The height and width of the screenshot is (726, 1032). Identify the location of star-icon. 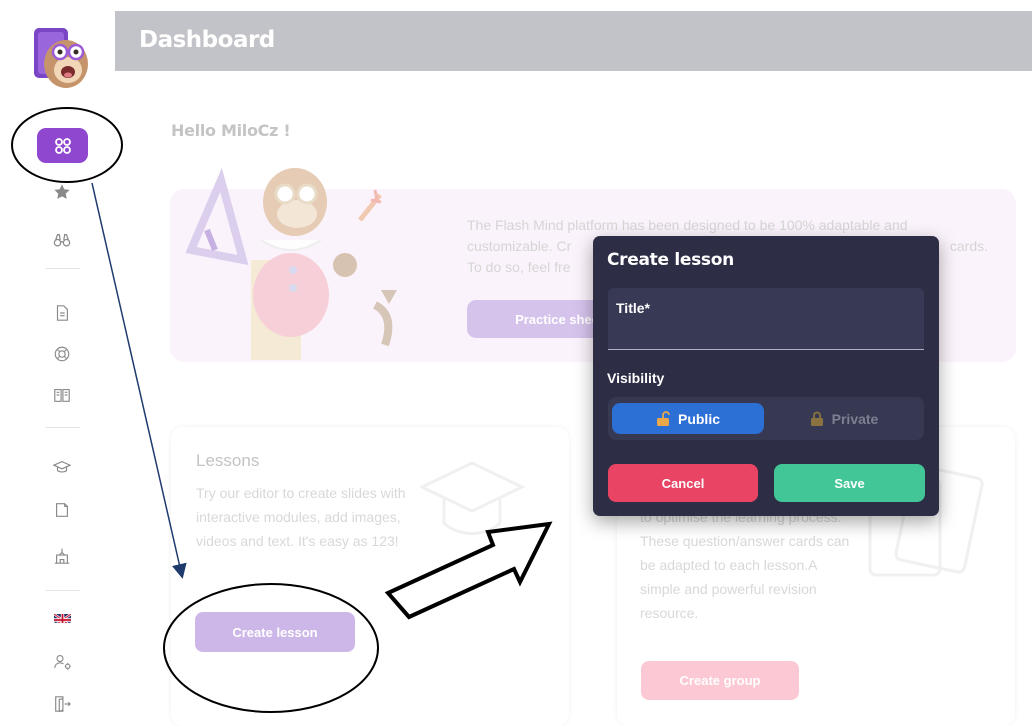
(62, 191).